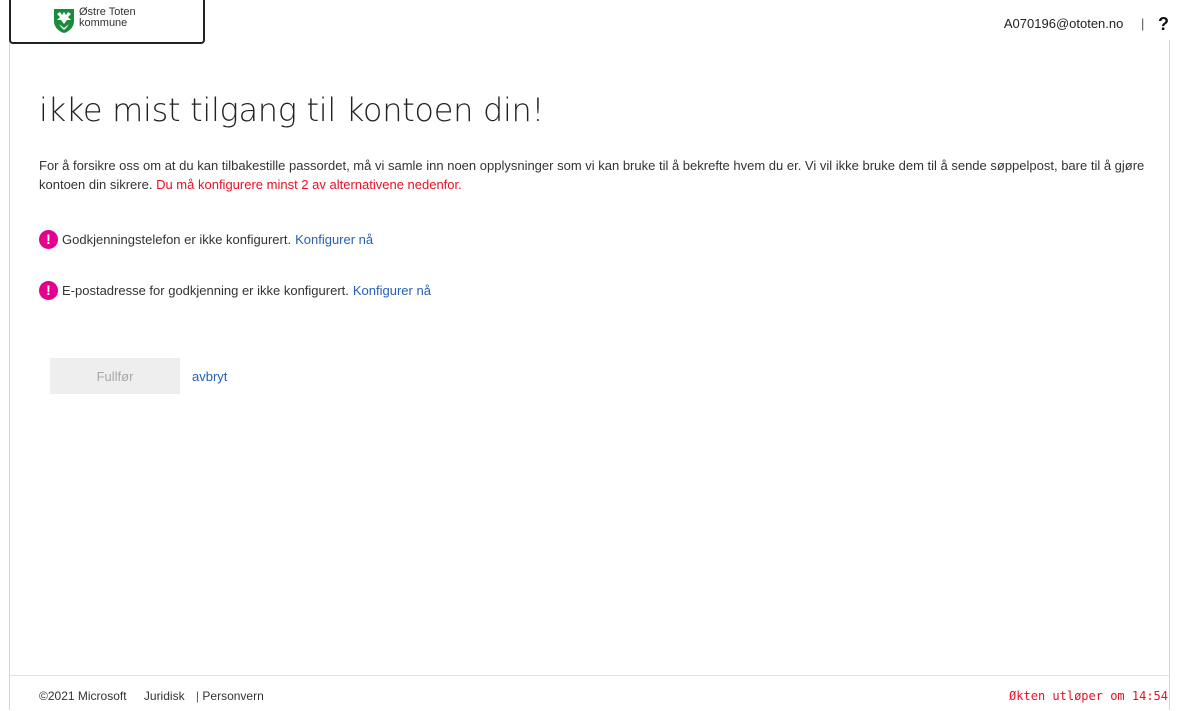 Image resolution: width=1179 pixels, height=711 pixels. What do you see at coordinates (232, 696) in the screenshot?
I see `privacy-link: Personvern` at bounding box center [232, 696].